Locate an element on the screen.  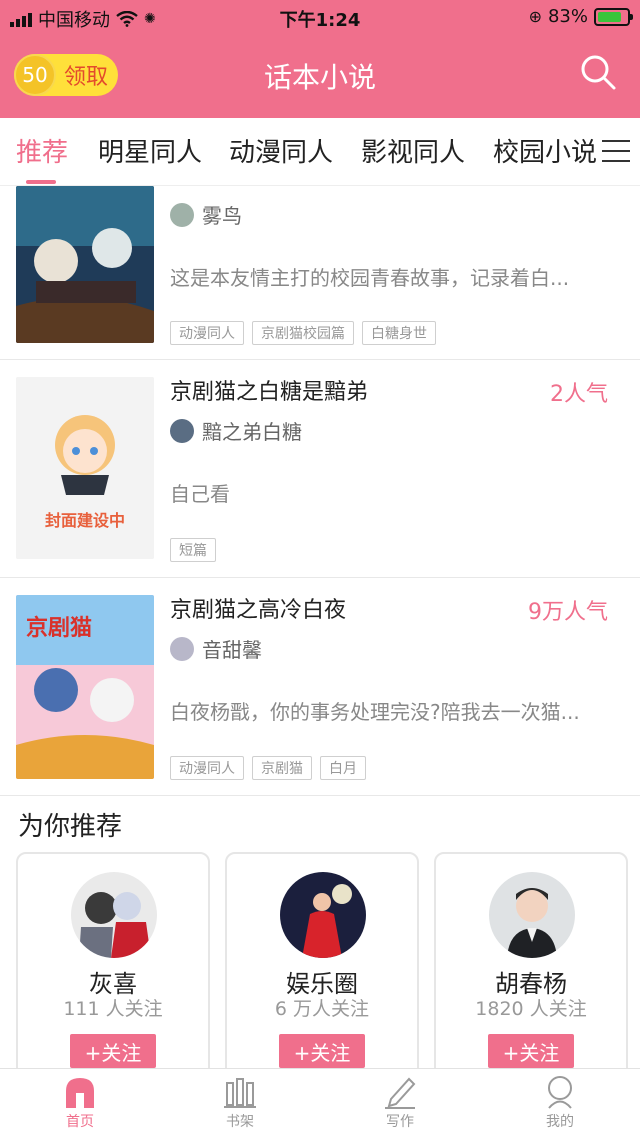
profile-icon is located at coordinates (560, 1092).